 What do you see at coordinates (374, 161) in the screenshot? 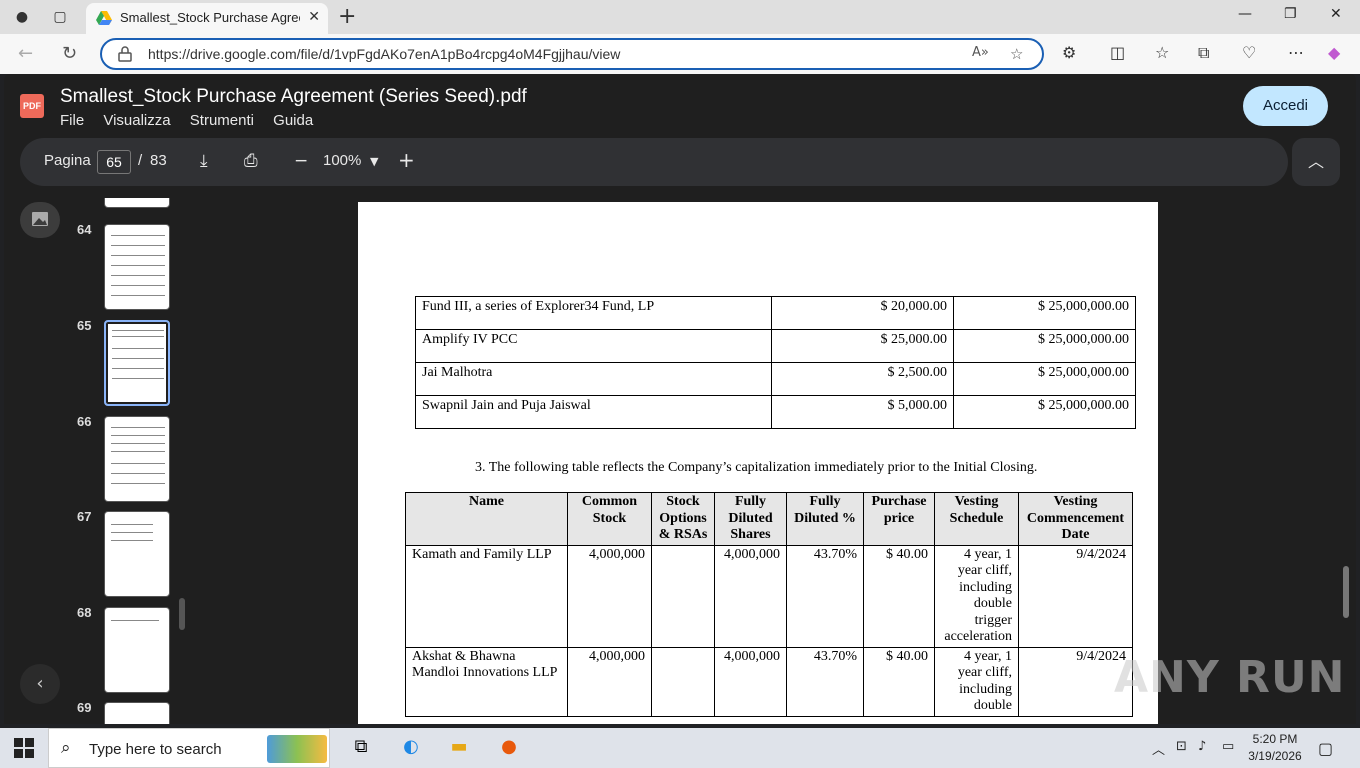
I see `zoom-dropdown-icon: ▼` at bounding box center [374, 161].